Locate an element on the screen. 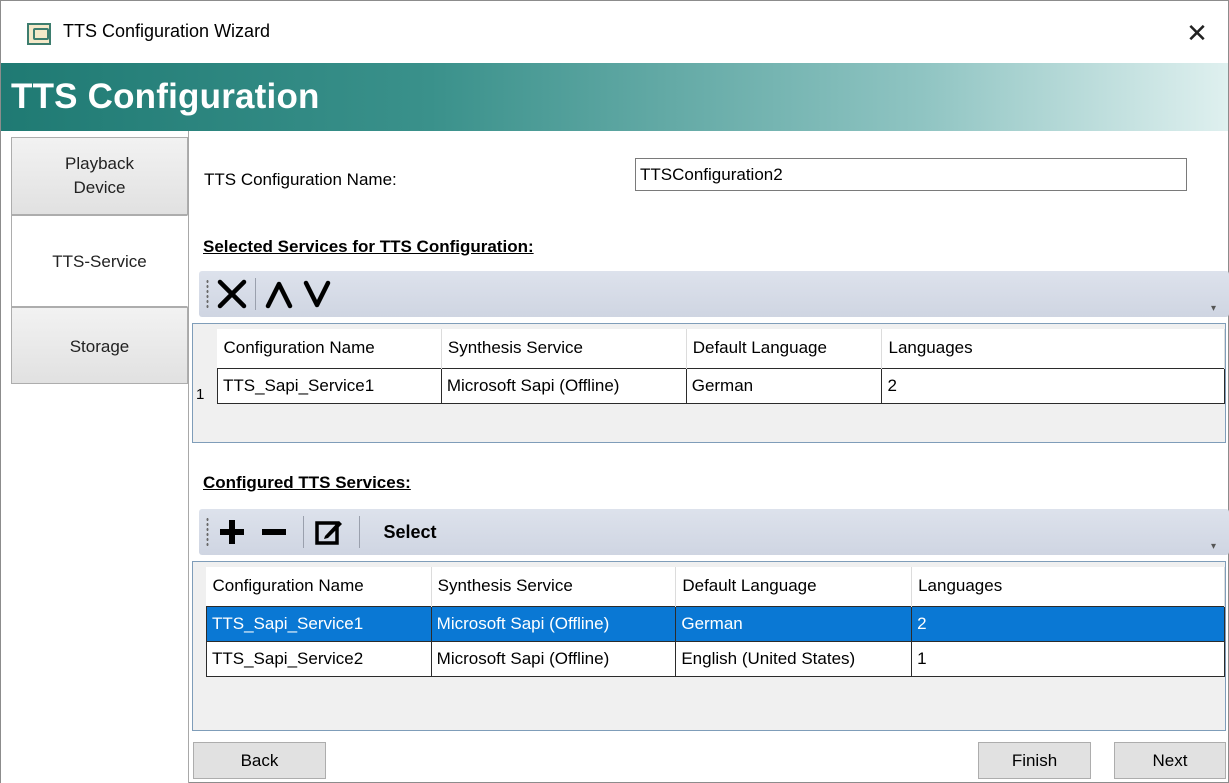  nav-item-label: TTS-Service is located at coordinates (99, 261).